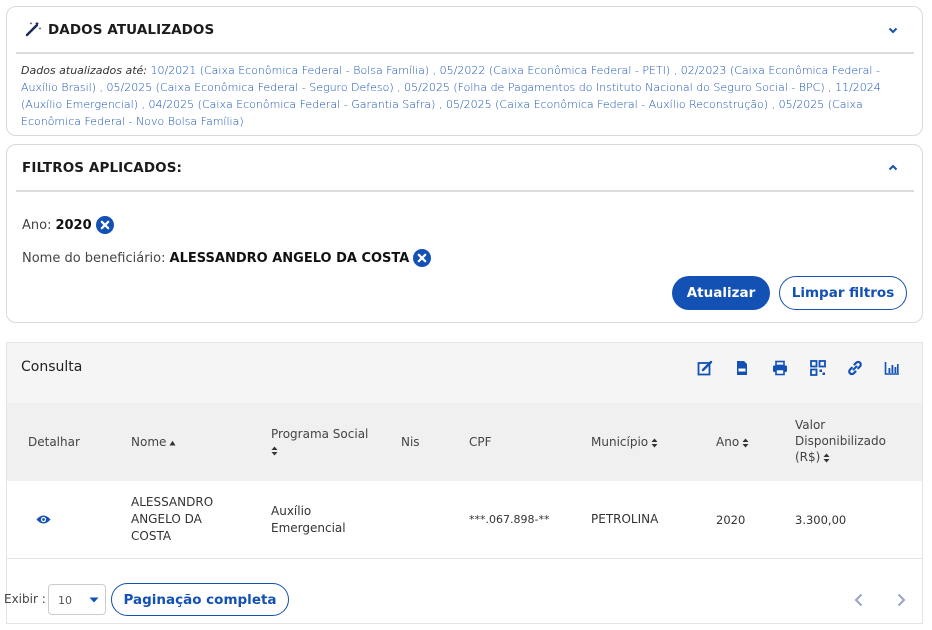 This screenshot has height=630, width=932. What do you see at coordinates (73, 225) in the screenshot?
I see `filter-ano-value: 2020` at bounding box center [73, 225].